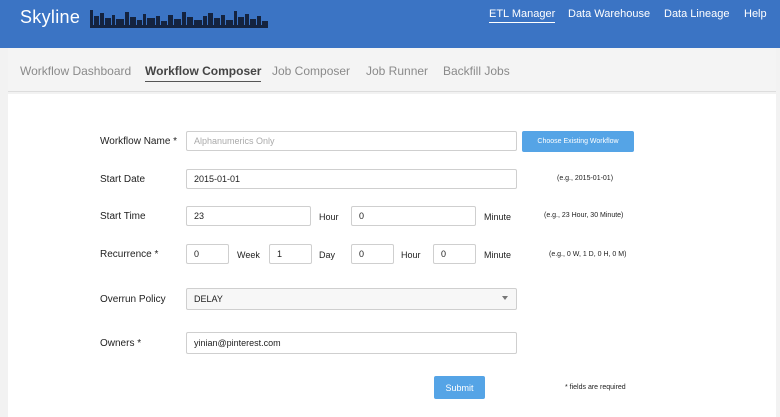 Image resolution: width=780 pixels, height=417 pixels. I want to click on topnav-etl-manager: ETL Manager, so click(522, 15).